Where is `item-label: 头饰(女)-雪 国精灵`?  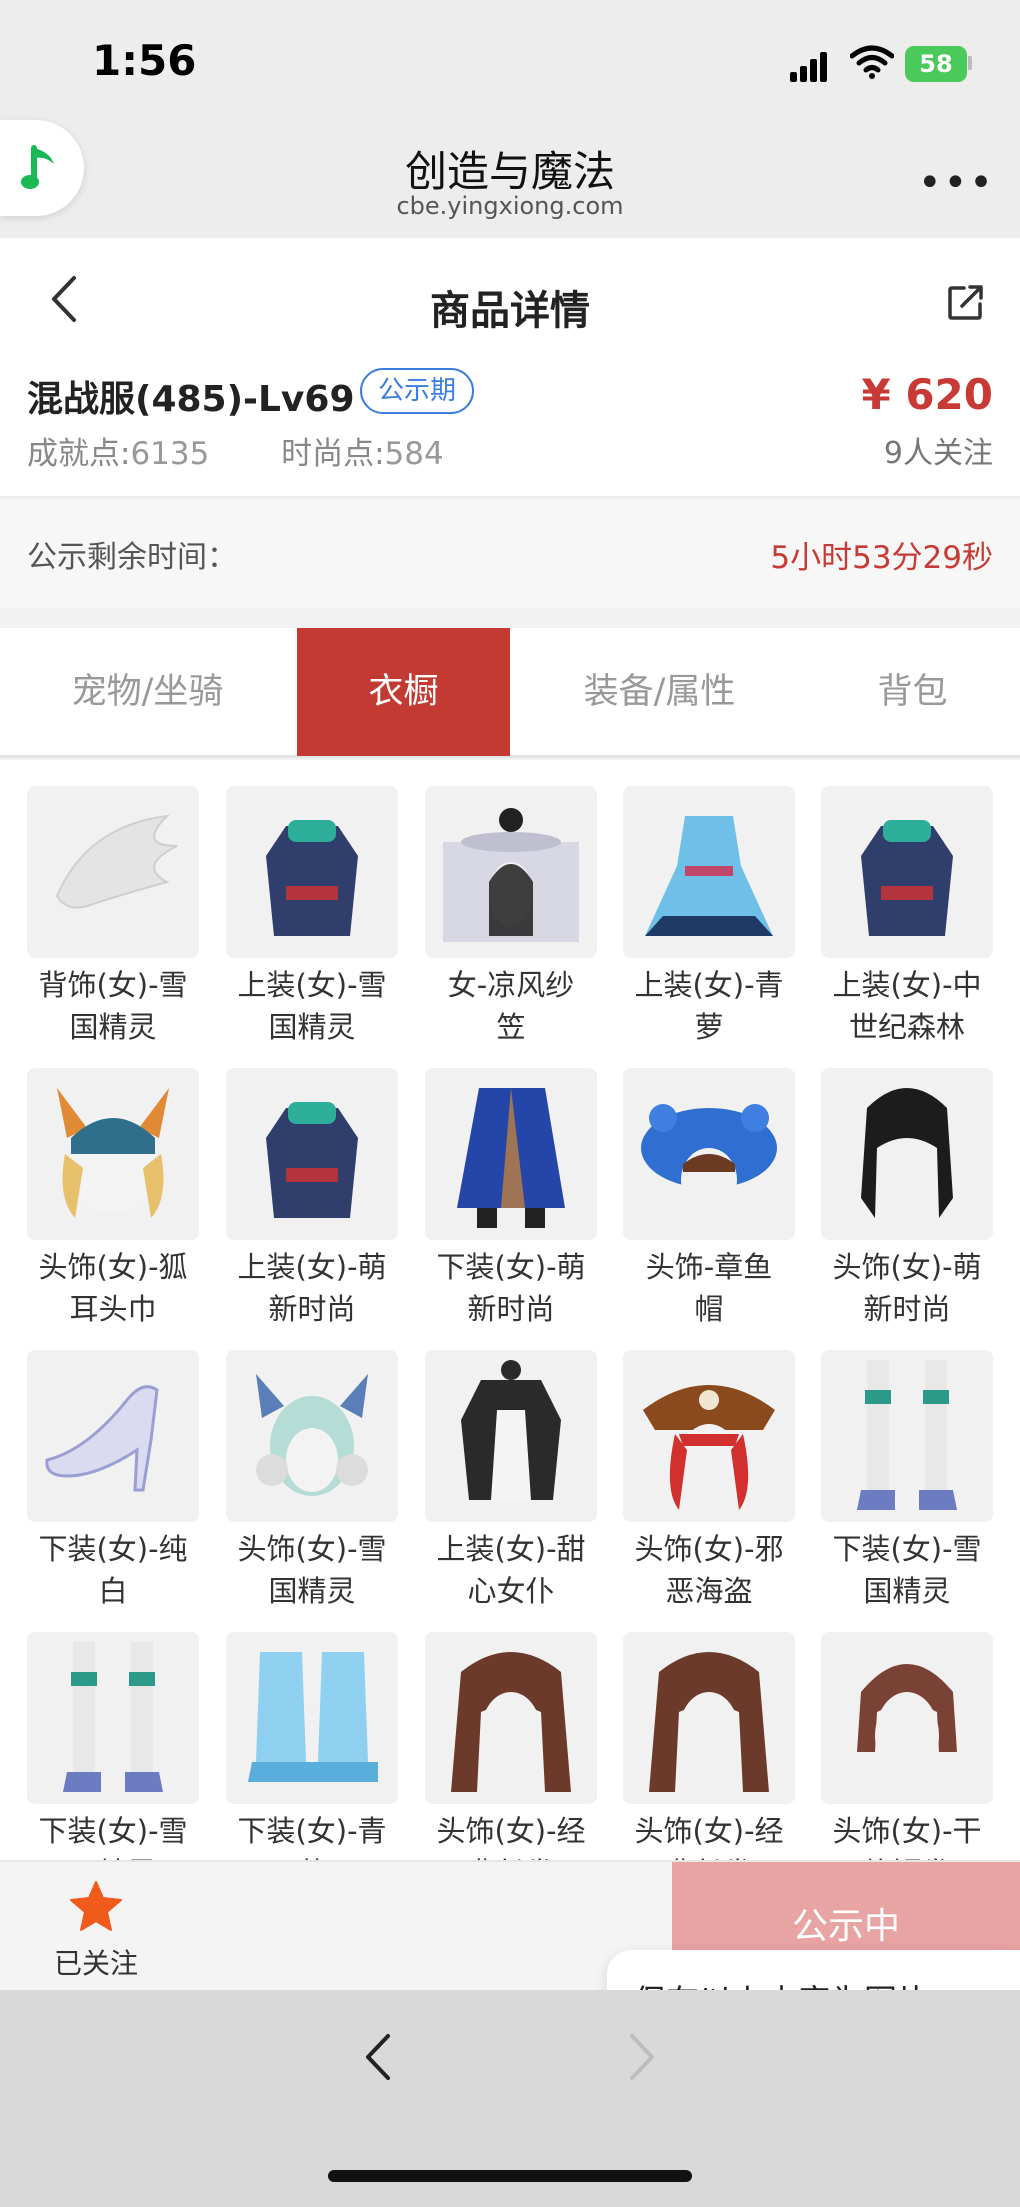
item-label: 头饰(女)-雪 国精灵 is located at coordinates (312, 1570).